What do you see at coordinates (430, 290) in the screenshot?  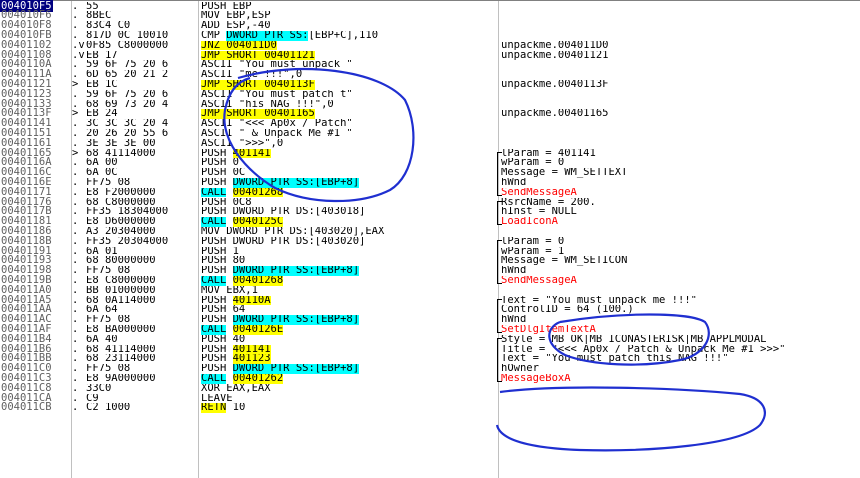 I see `disasm-row: 004011A0. BB 01000000 MOV EBX,1` at bounding box center [430, 290].